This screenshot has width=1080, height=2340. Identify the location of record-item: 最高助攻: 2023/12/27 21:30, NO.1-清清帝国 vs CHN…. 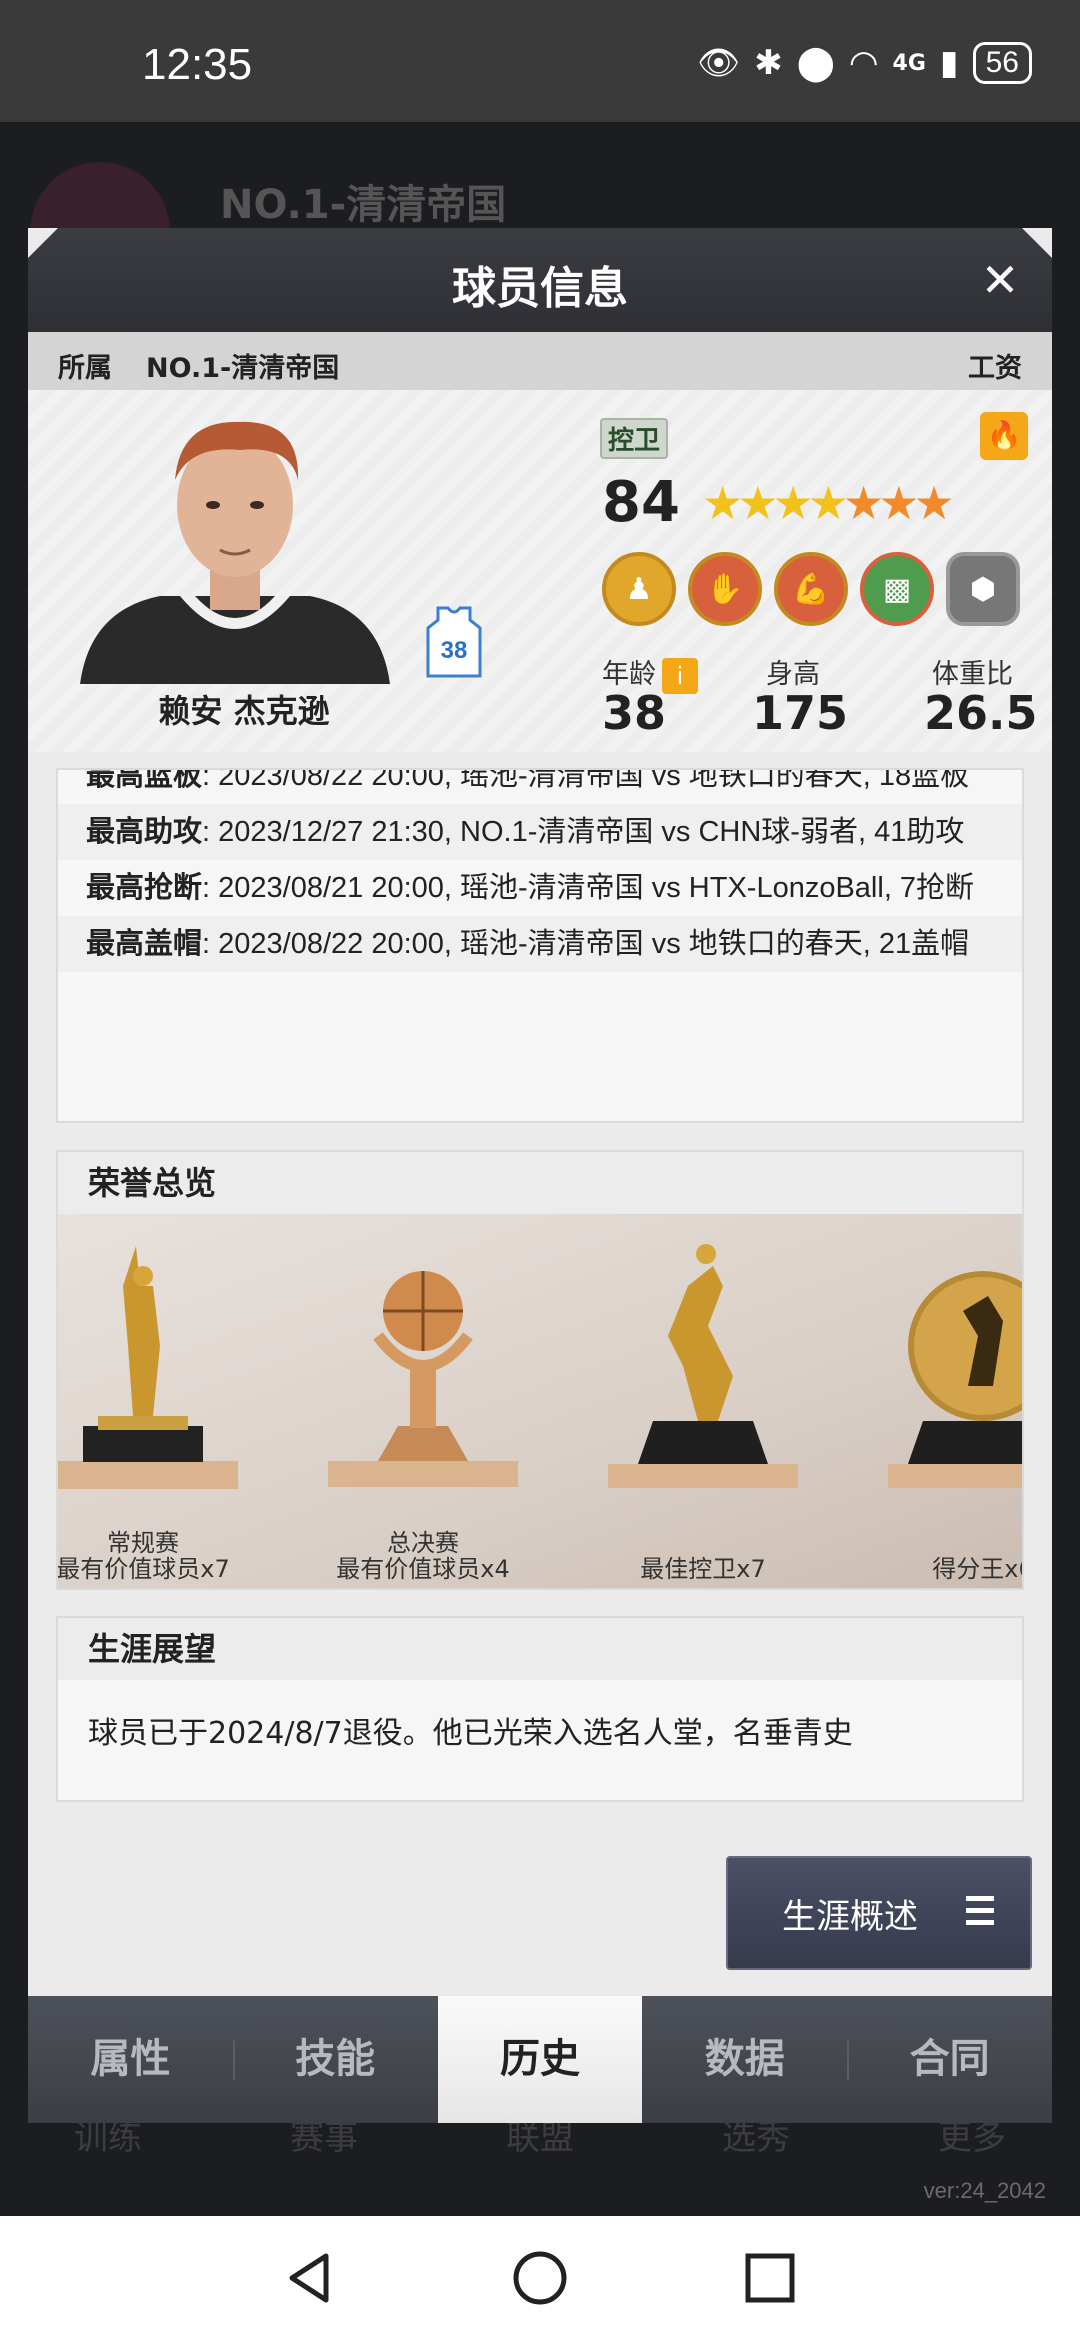
(540, 832).